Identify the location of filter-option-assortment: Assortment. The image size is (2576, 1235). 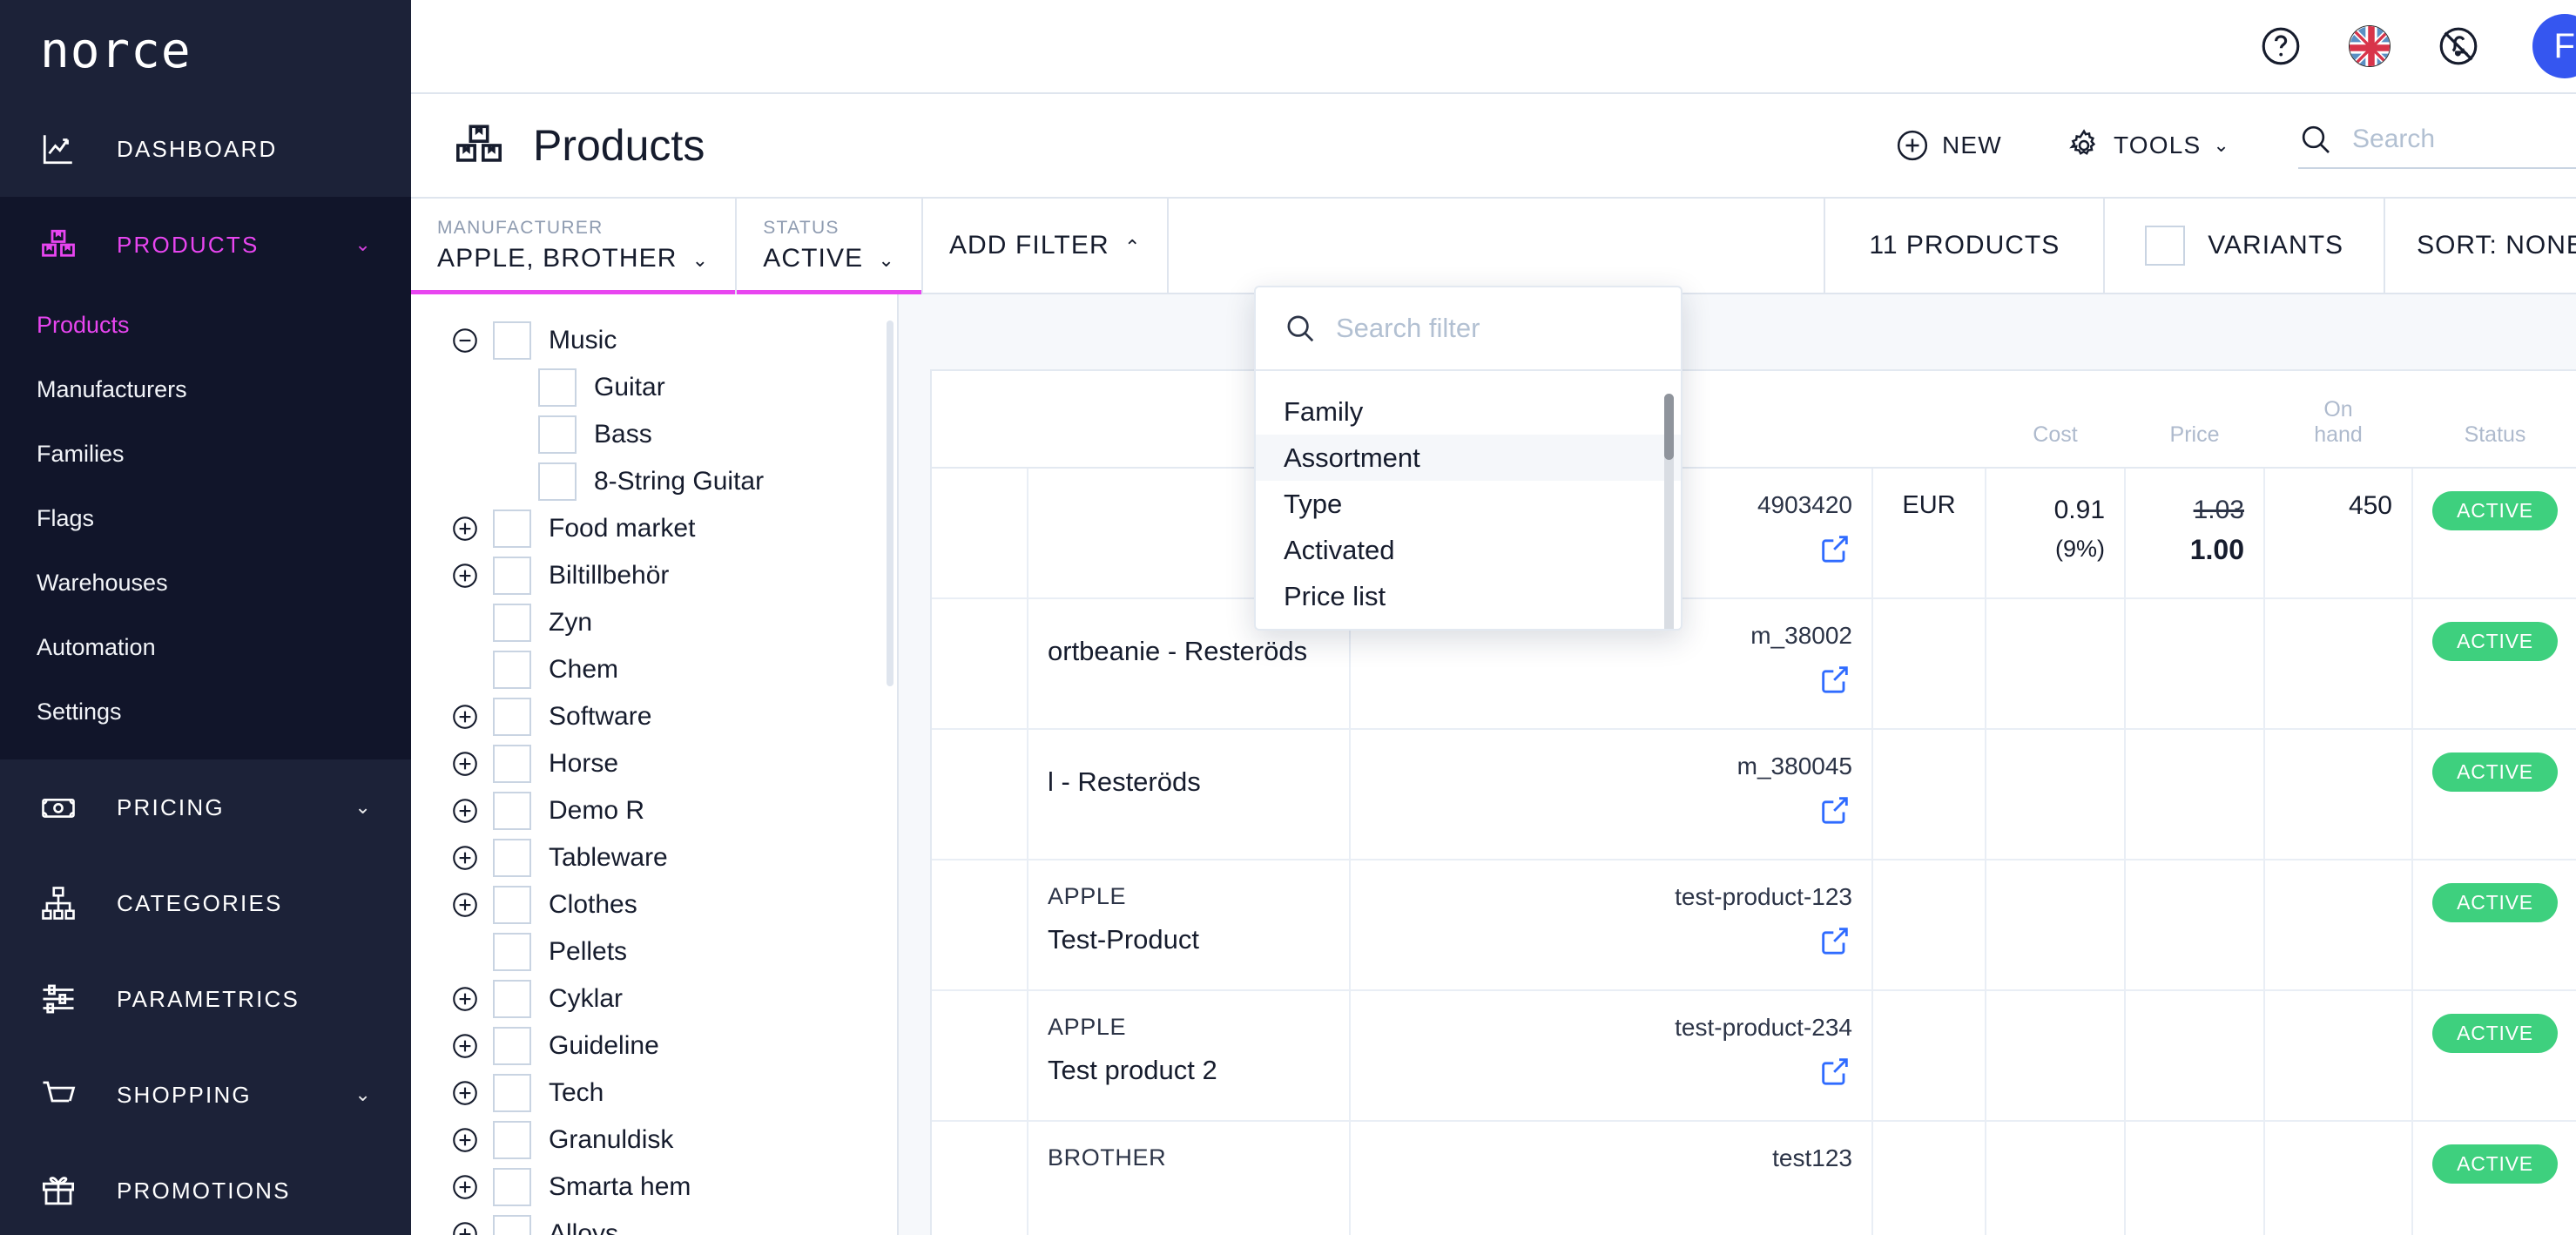
(1468, 458).